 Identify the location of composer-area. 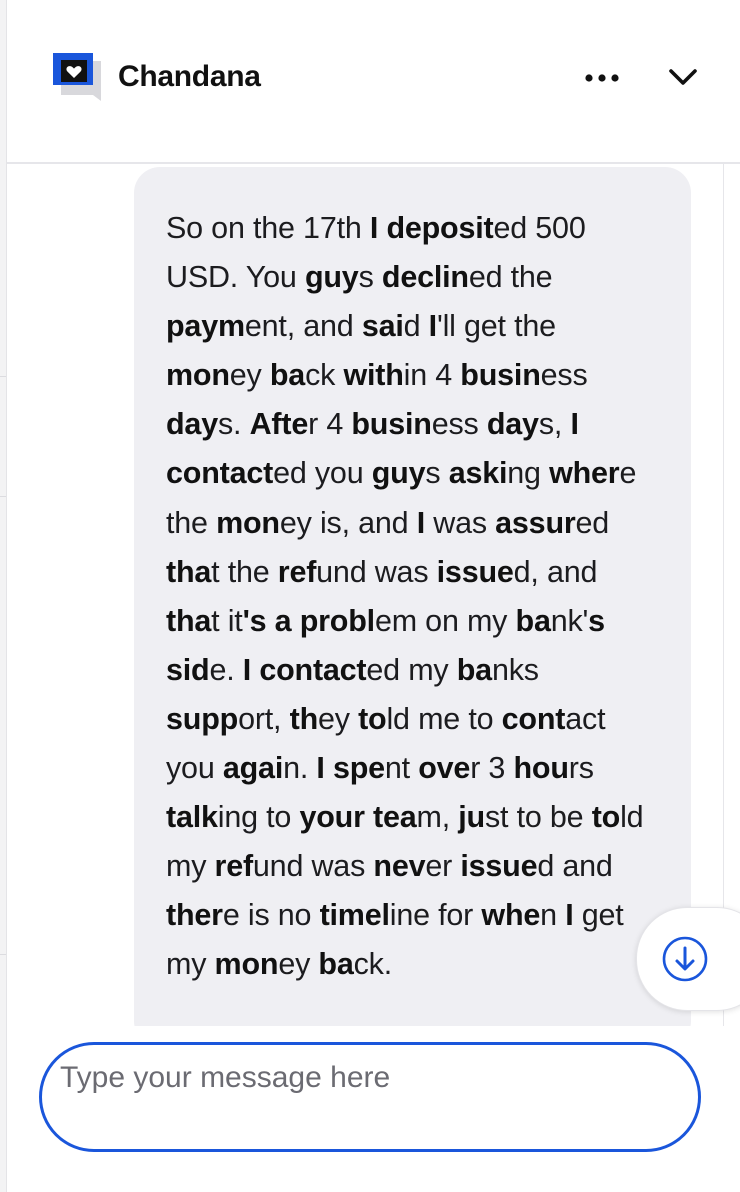
(373, 1109).